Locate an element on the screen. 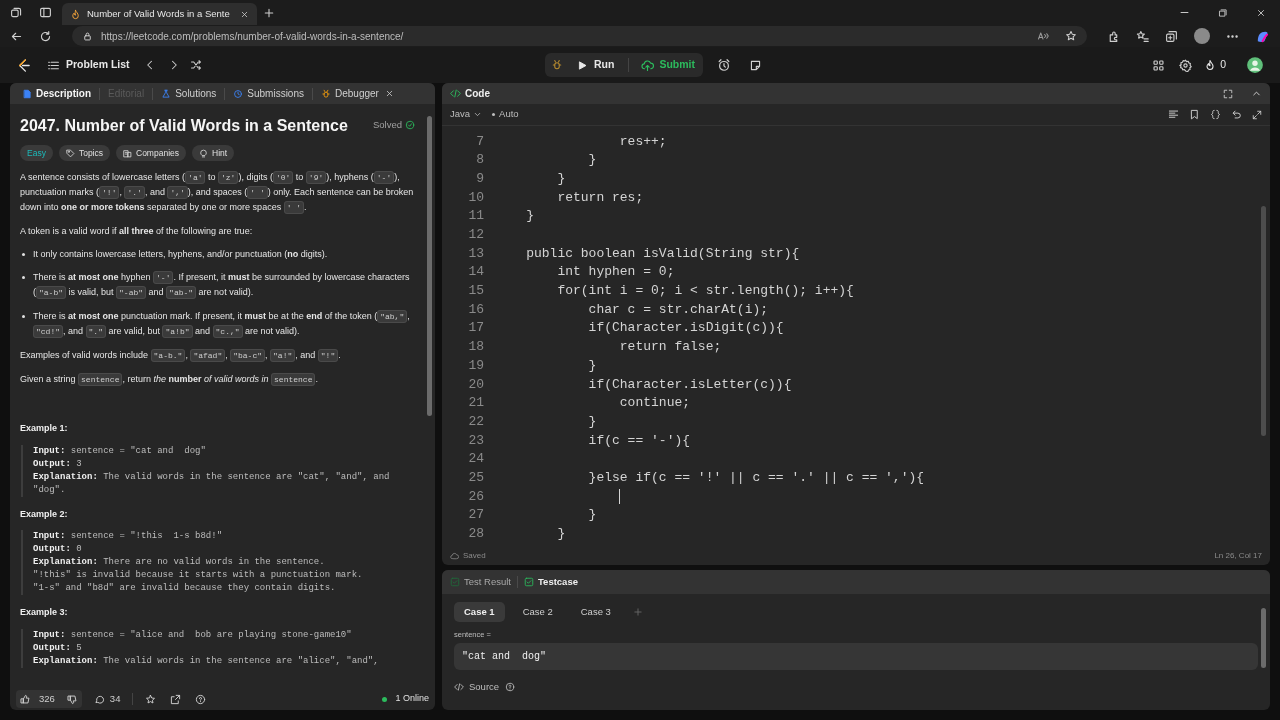  address-field: https://leetcode.com/problems/number-of-valid-words-in-a-sentence/ is located at coordinates (579, 36).